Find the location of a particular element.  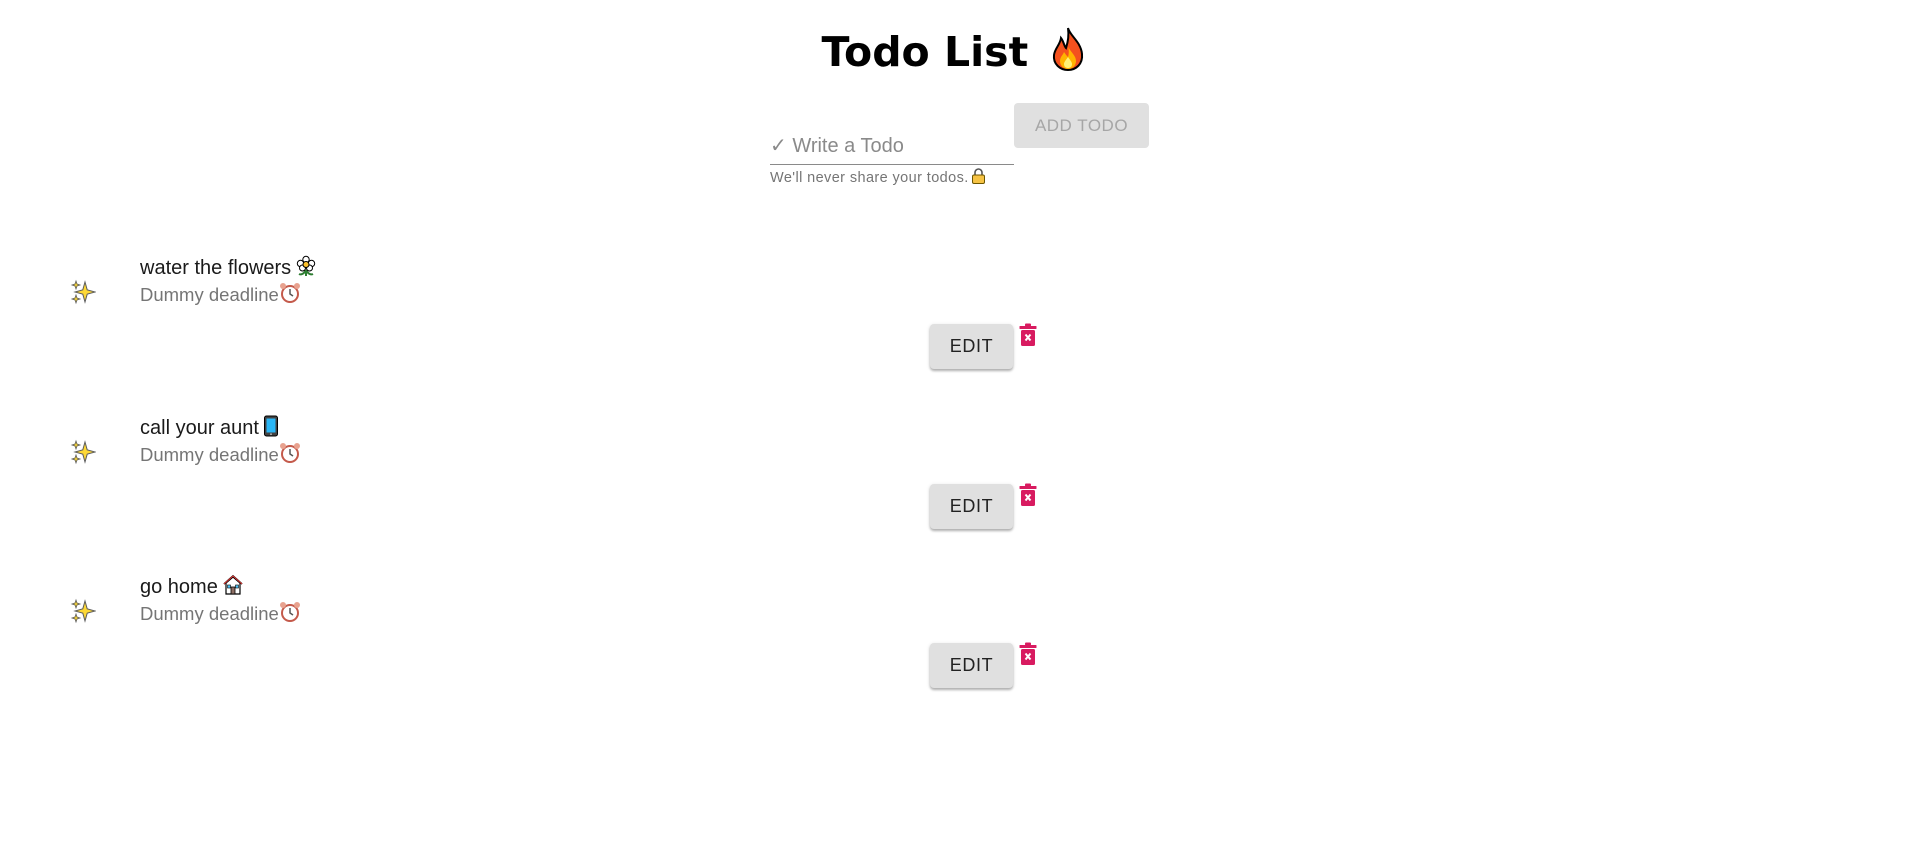

mobile-phone-icon is located at coordinates (271, 429).